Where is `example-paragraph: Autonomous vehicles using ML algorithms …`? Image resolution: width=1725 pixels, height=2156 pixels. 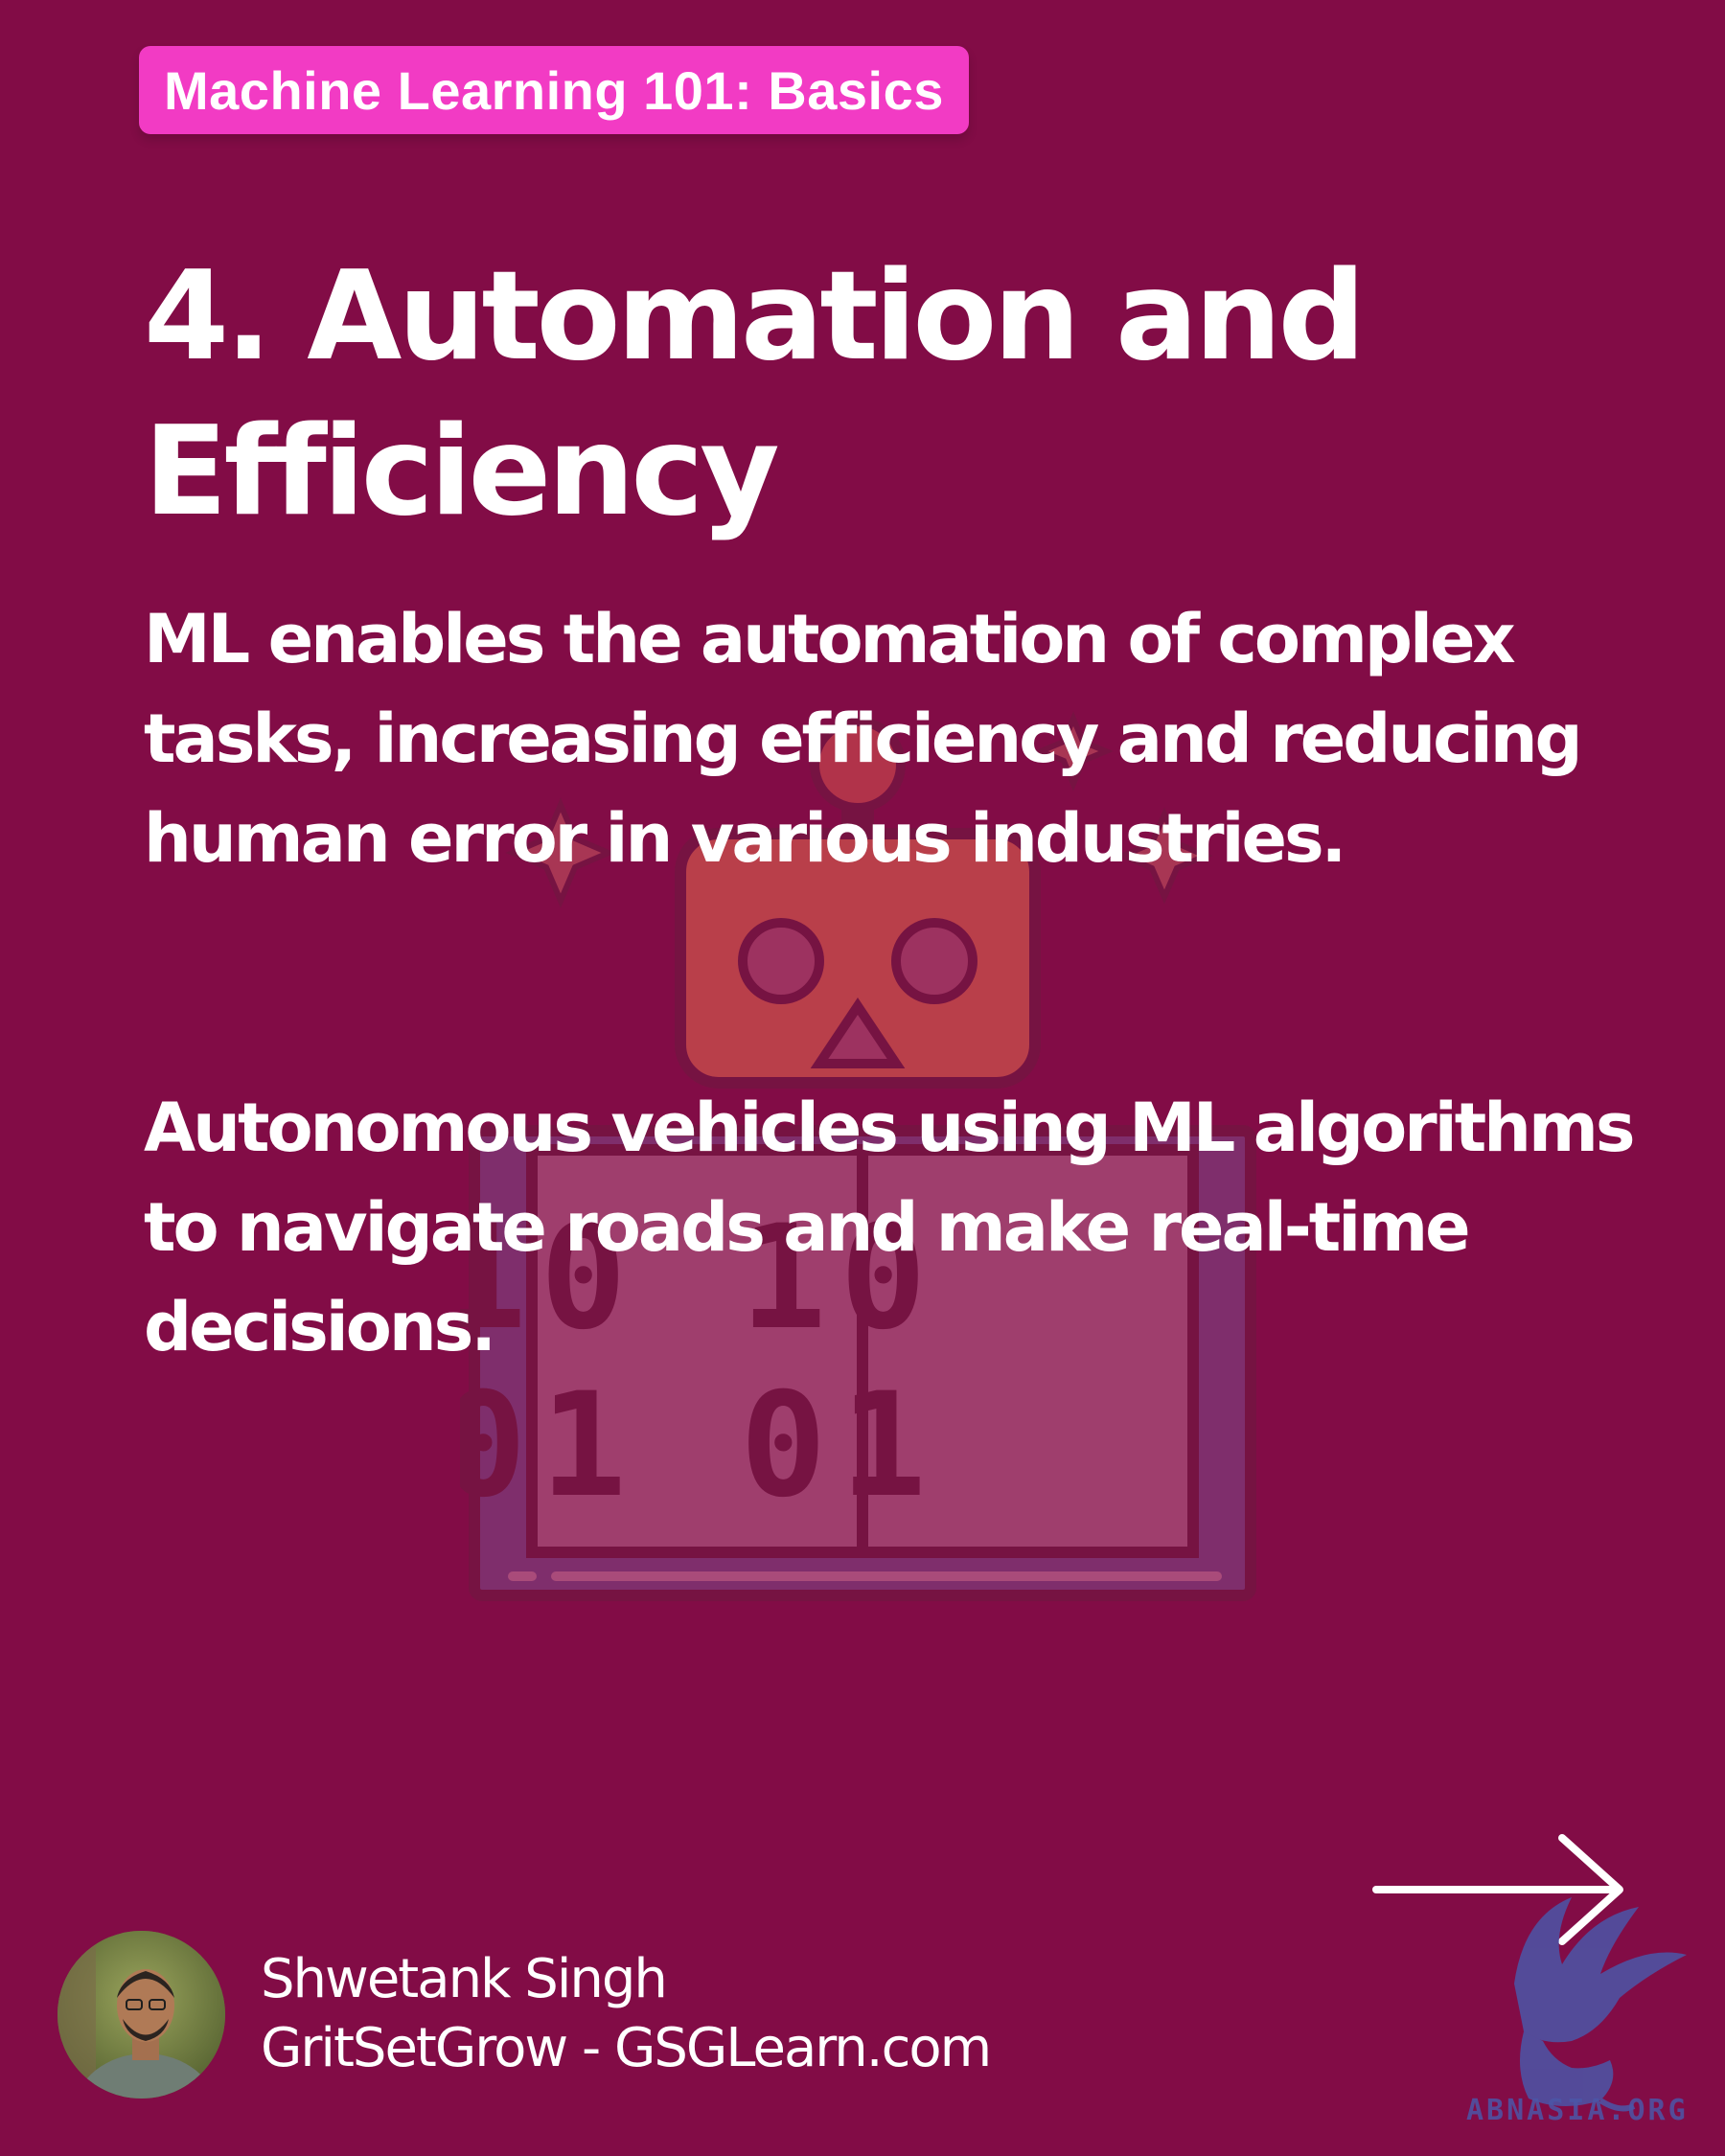 example-paragraph: Autonomous vehicles using ML algorithms … is located at coordinates (890, 1227).